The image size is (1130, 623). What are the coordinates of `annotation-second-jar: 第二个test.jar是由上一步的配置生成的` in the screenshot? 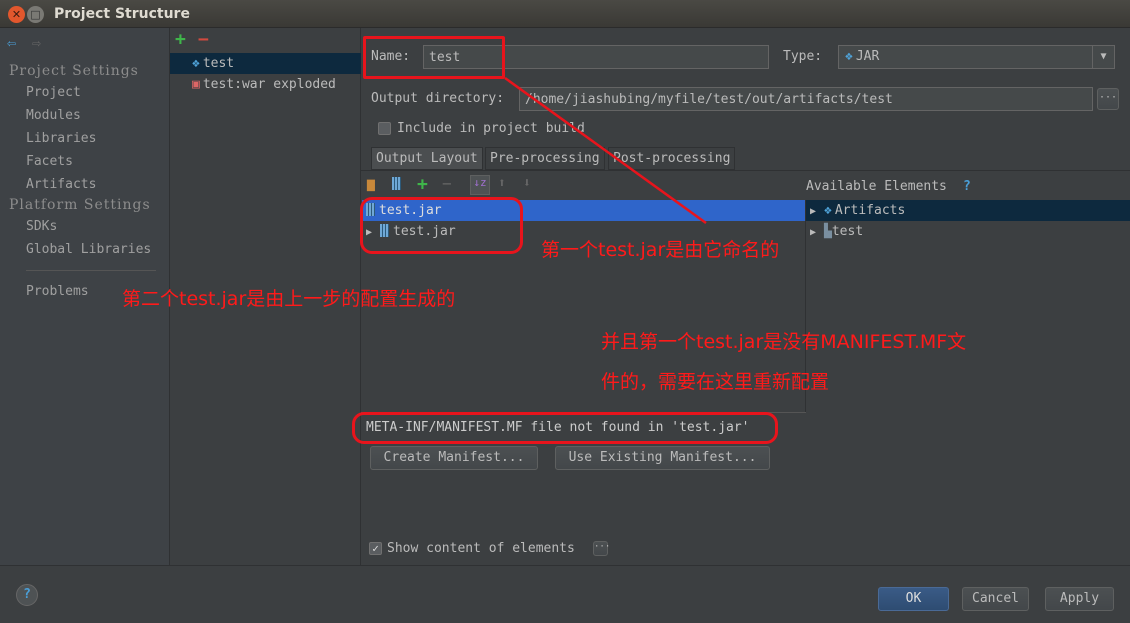 It's located at (289, 299).